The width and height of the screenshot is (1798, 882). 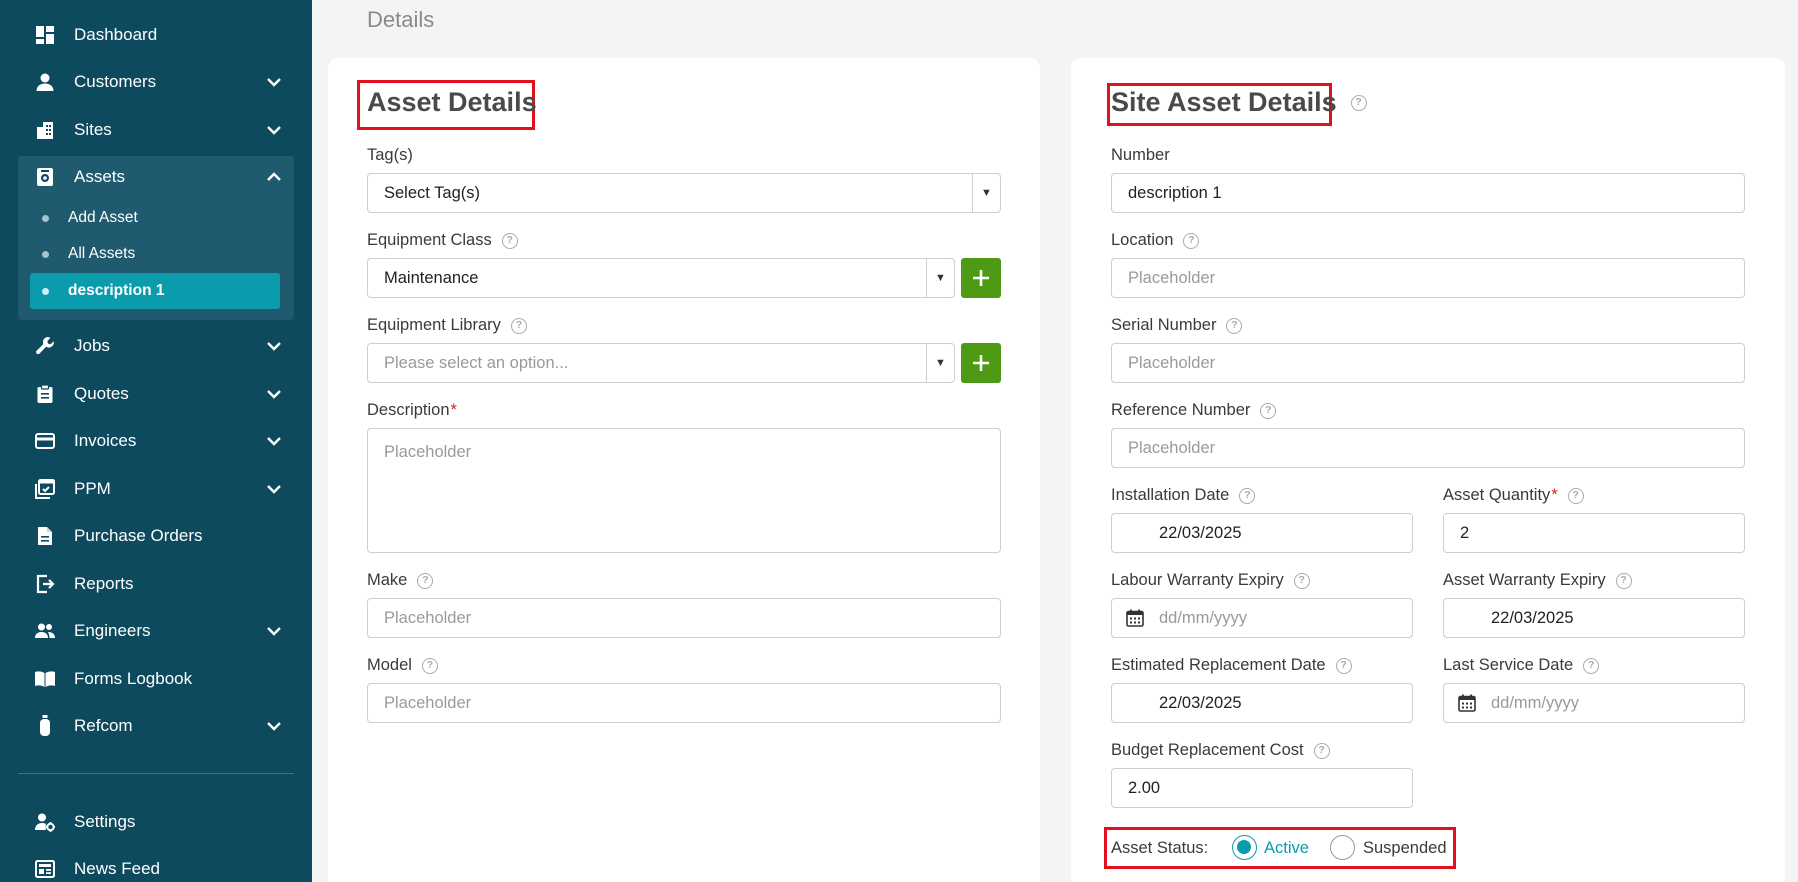 What do you see at coordinates (156, 584) in the screenshot?
I see `sidebar-item-reports: Reports` at bounding box center [156, 584].